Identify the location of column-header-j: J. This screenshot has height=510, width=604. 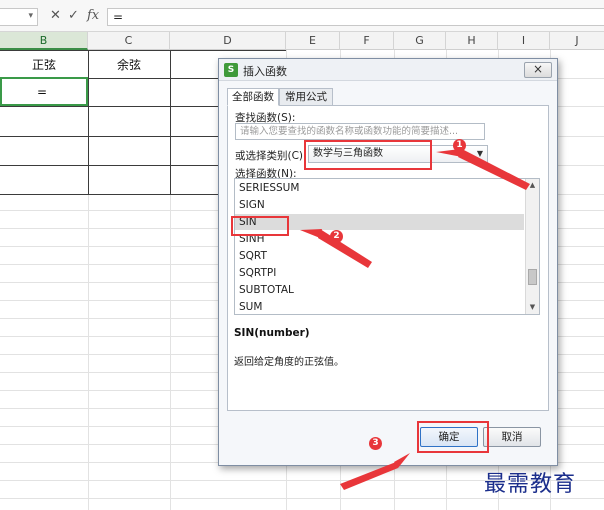
(577, 41).